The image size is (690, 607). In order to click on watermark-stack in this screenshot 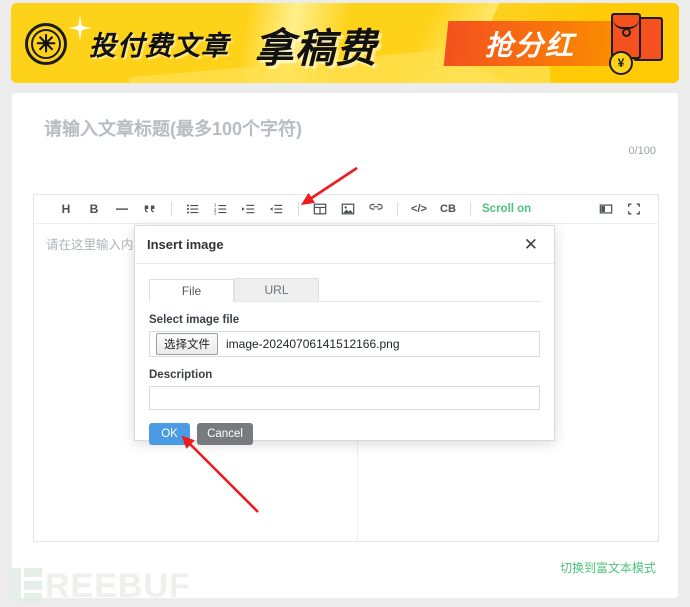, I will do `click(33, 585)`.